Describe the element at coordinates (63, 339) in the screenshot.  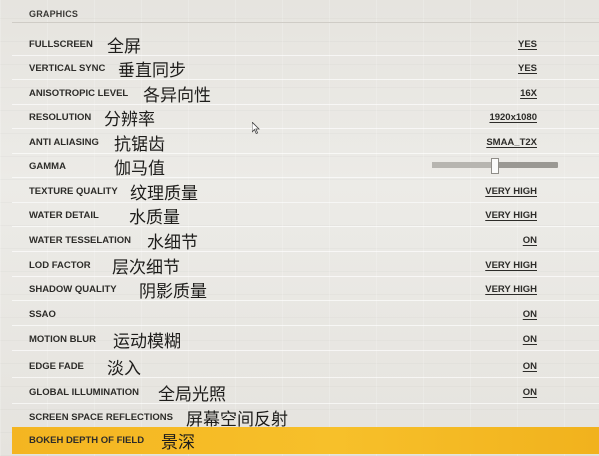
I see `setting-label: MOTION BLUR` at that location.